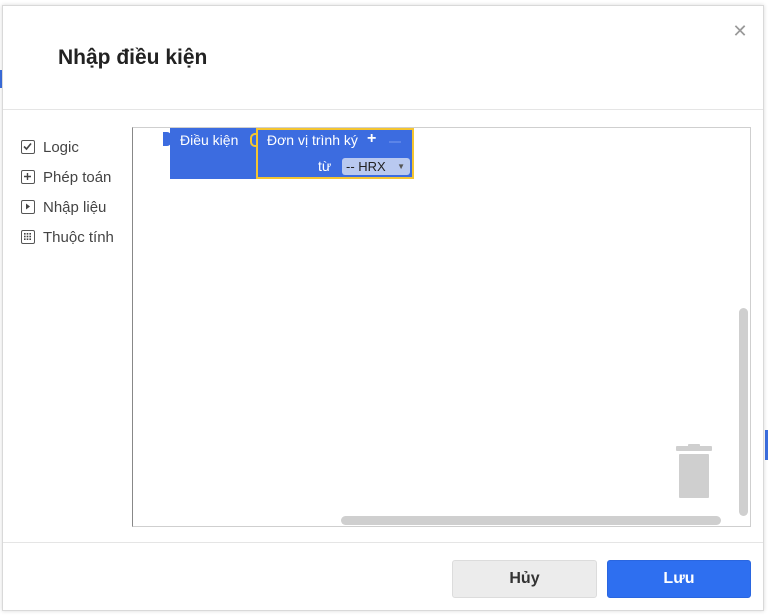 This screenshot has width=768, height=616. I want to click on toolbox-label: Phép toán, so click(77, 177).